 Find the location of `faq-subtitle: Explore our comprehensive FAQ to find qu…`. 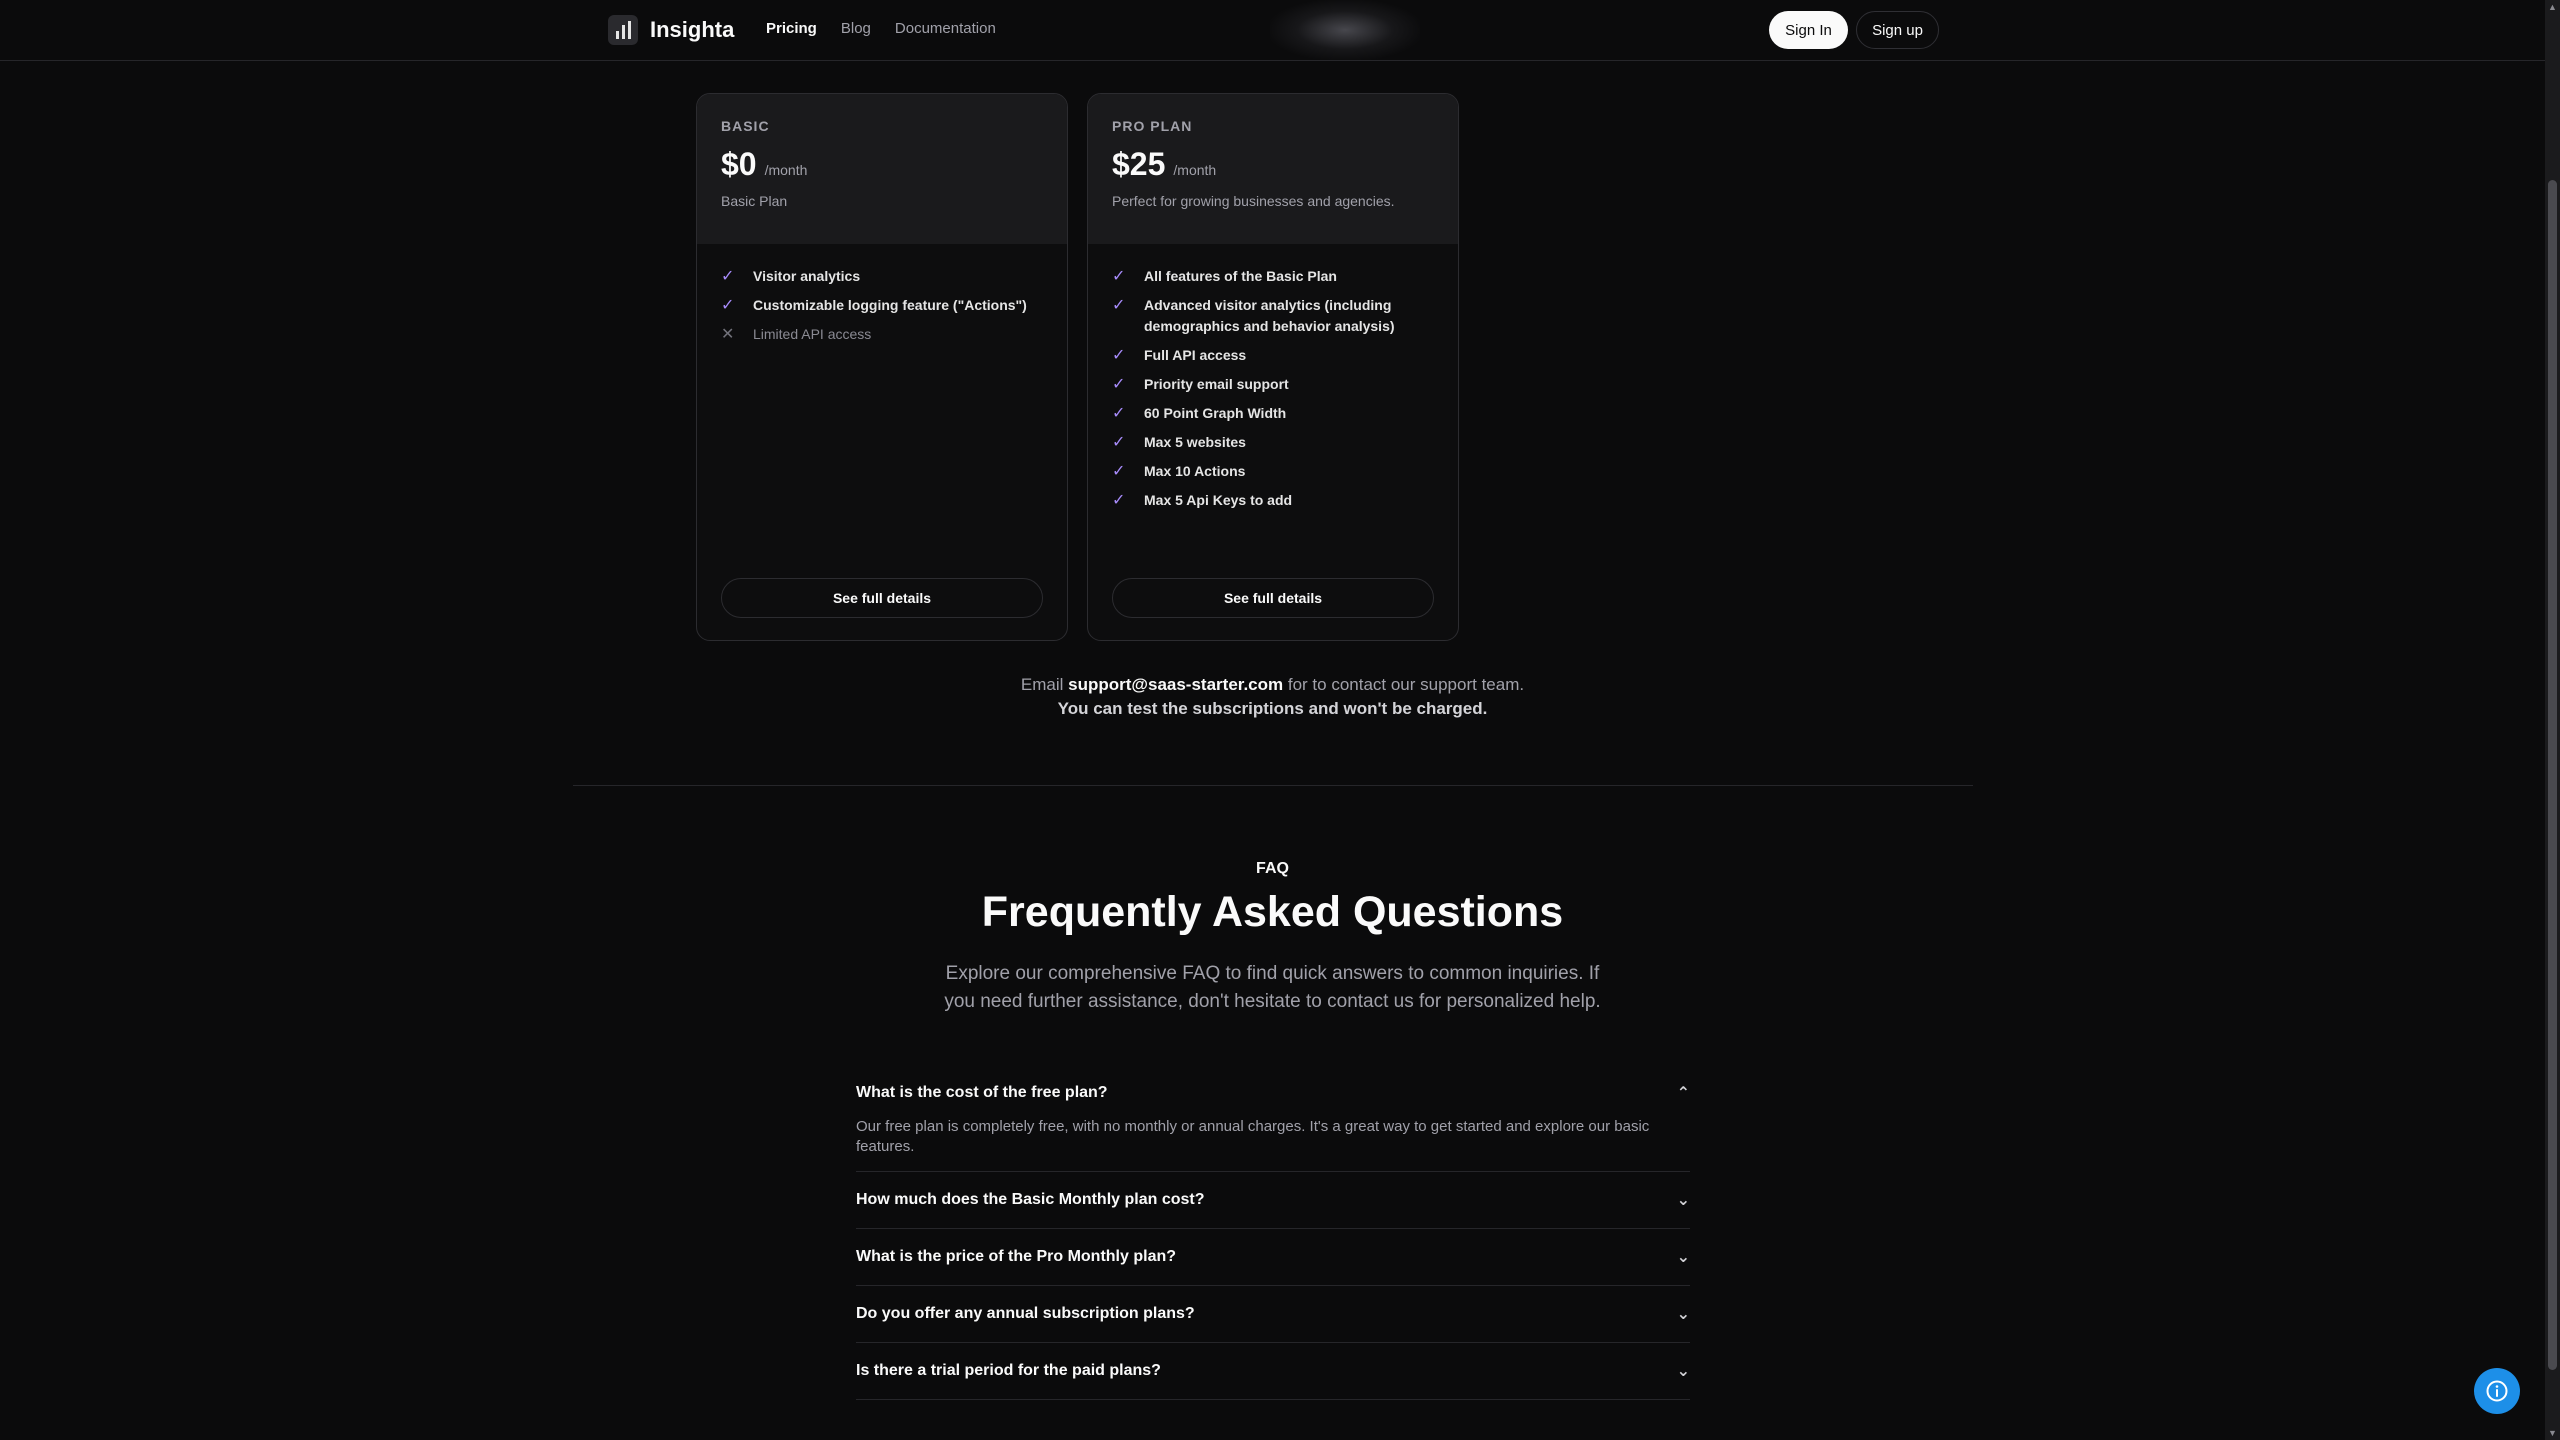

faq-subtitle: Explore our comprehensive FAQ to find qu… is located at coordinates (1272, 988).